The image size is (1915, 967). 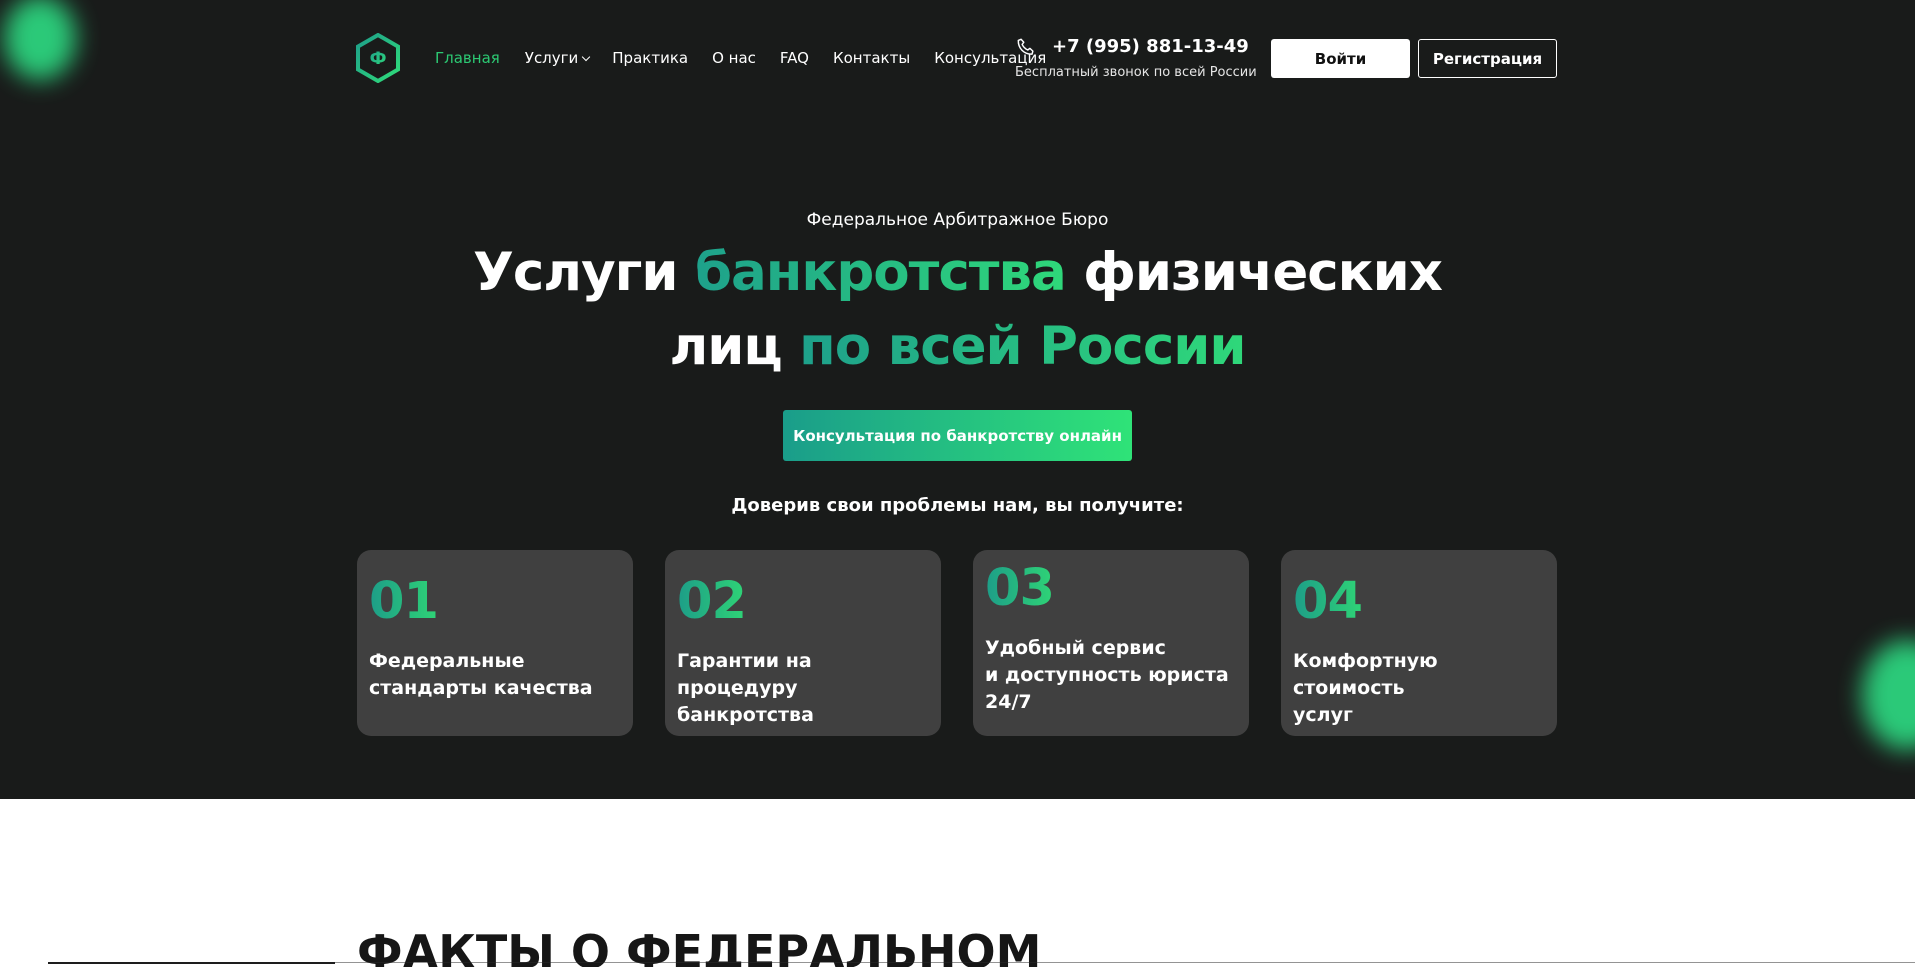 What do you see at coordinates (1075, 648) in the screenshot?
I see `benefit-text-line: Удобный сервис` at bounding box center [1075, 648].